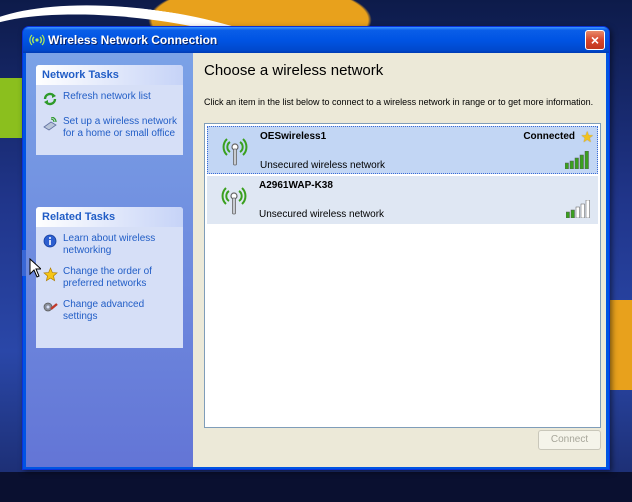  What do you see at coordinates (402, 200) in the screenshot?
I see `network-item-a2961wap-k38: A2961WAP-K38 Unsecured wireless network` at bounding box center [402, 200].